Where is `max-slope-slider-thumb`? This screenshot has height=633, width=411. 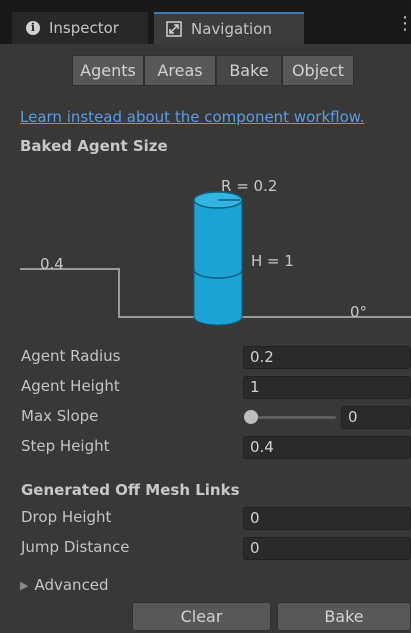 max-slope-slider-thumb is located at coordinates (251, 417).